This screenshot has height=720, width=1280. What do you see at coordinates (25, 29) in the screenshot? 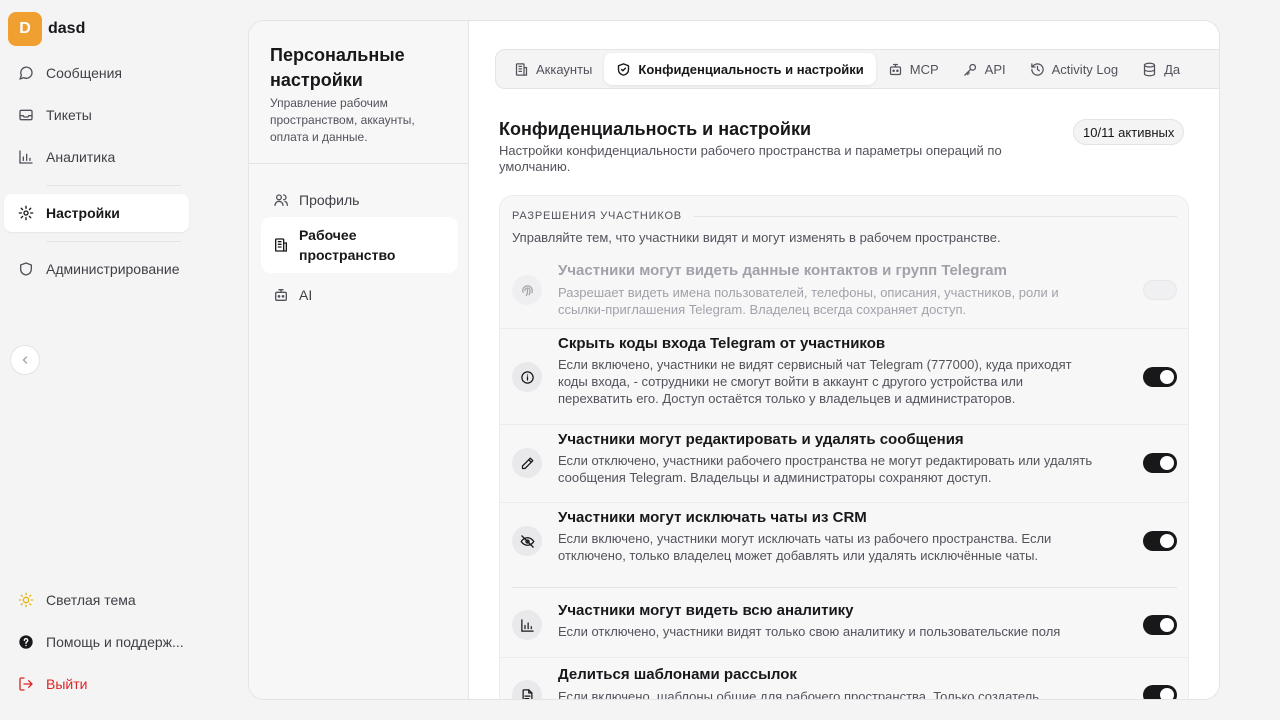
I see `workspace-avatar: D` at bounding box center [25, 29].